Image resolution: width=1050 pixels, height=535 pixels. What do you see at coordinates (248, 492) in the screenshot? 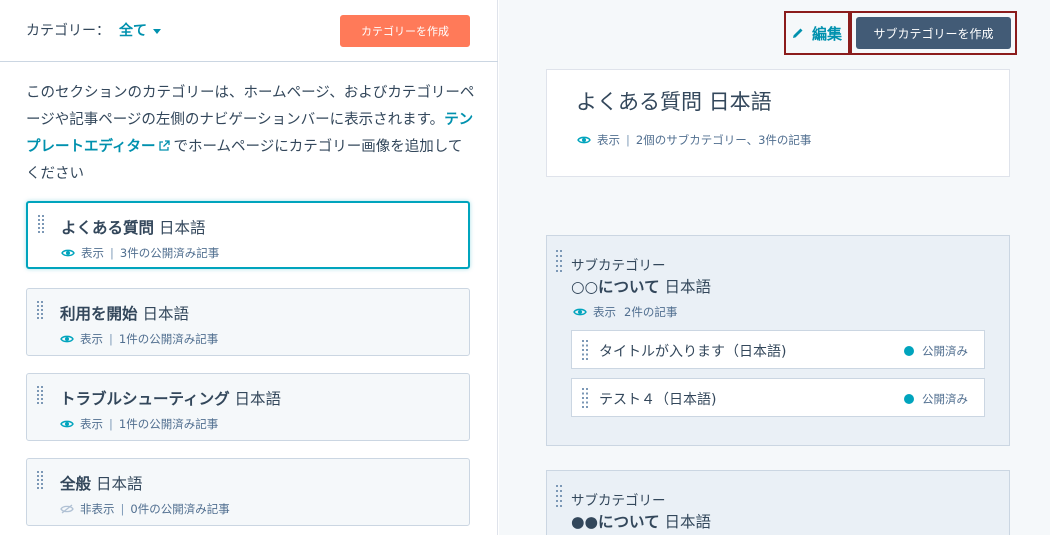
I see `category-card: 全般 日本語 非表示 | 0件の公開済み記事` at bounding box center [248, 492].